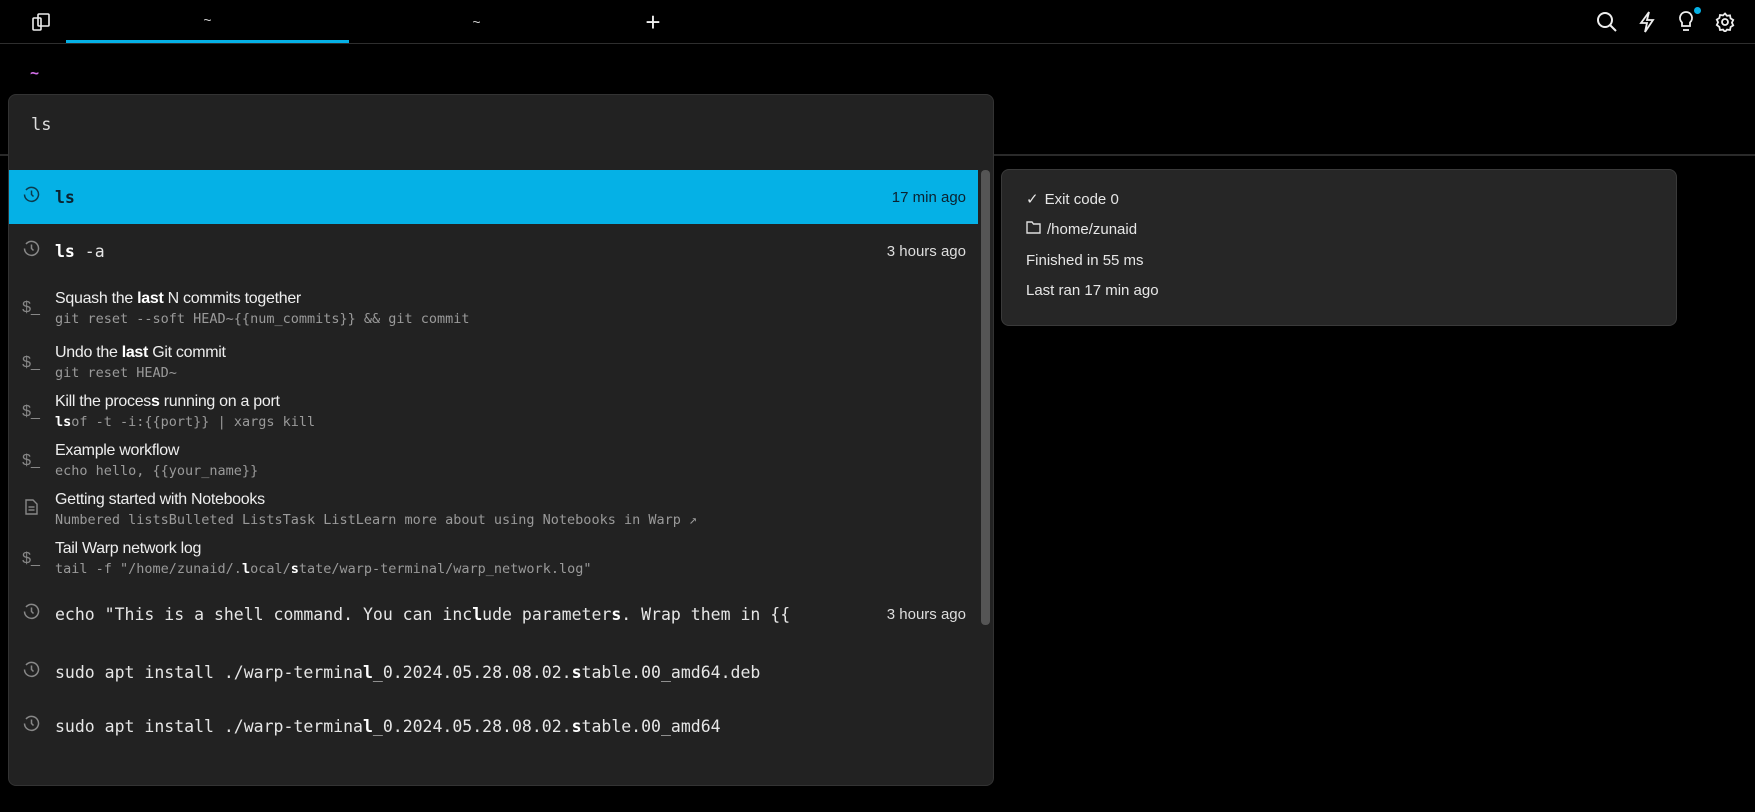  Describe the element at coordinates (187, 352) in the screenshot. I see `text-segment: Git commit` at that location.